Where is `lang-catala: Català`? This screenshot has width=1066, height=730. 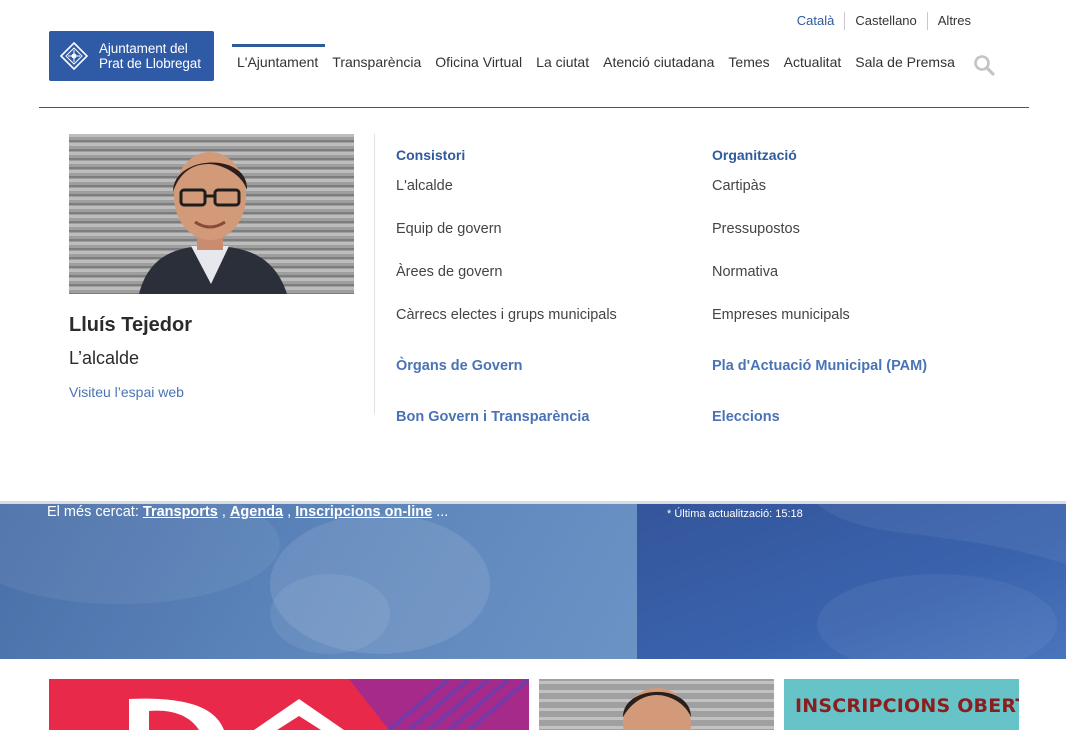 lang-catala: Català is located at coordinates (816, 21).